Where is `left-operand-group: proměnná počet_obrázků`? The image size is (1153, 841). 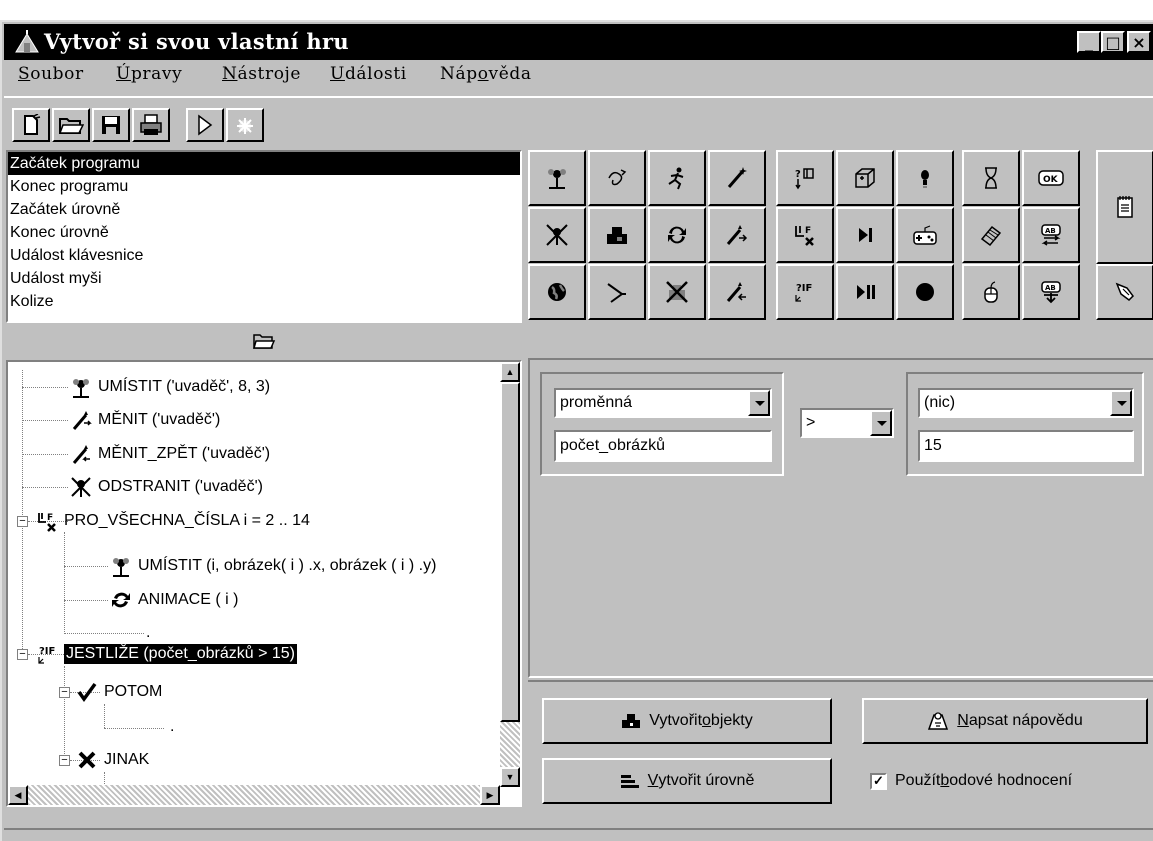 left-operand-group: proměnná počet_obrázků is located at coordinates (662, 424).